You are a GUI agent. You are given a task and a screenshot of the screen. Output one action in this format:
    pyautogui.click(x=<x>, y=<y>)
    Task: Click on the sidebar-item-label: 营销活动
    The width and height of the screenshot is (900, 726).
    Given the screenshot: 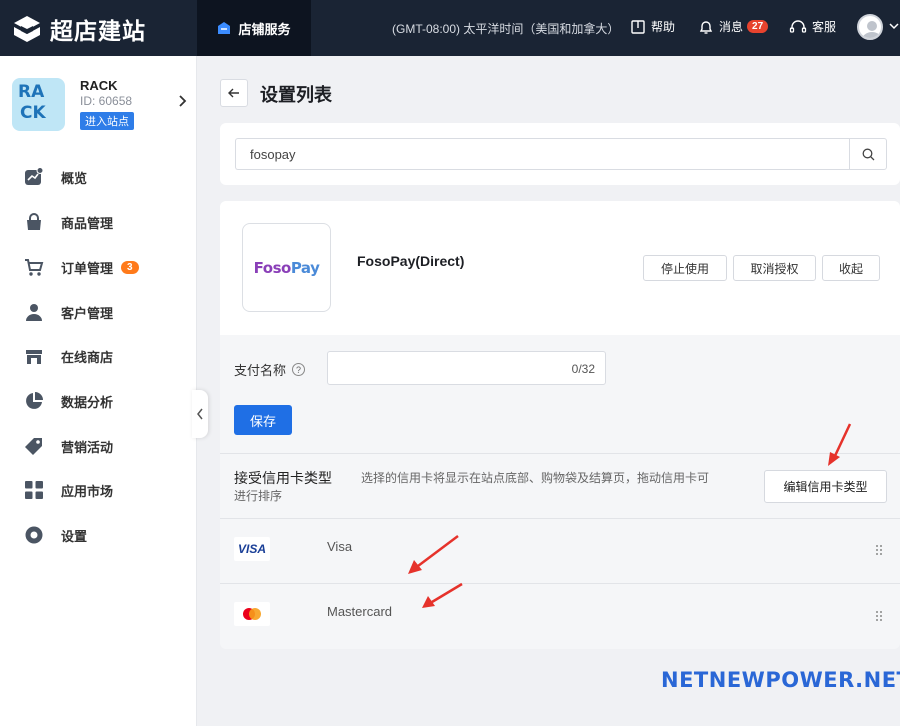 What is the action you would take?
    pyautogui.click(x=87, y=447)
    